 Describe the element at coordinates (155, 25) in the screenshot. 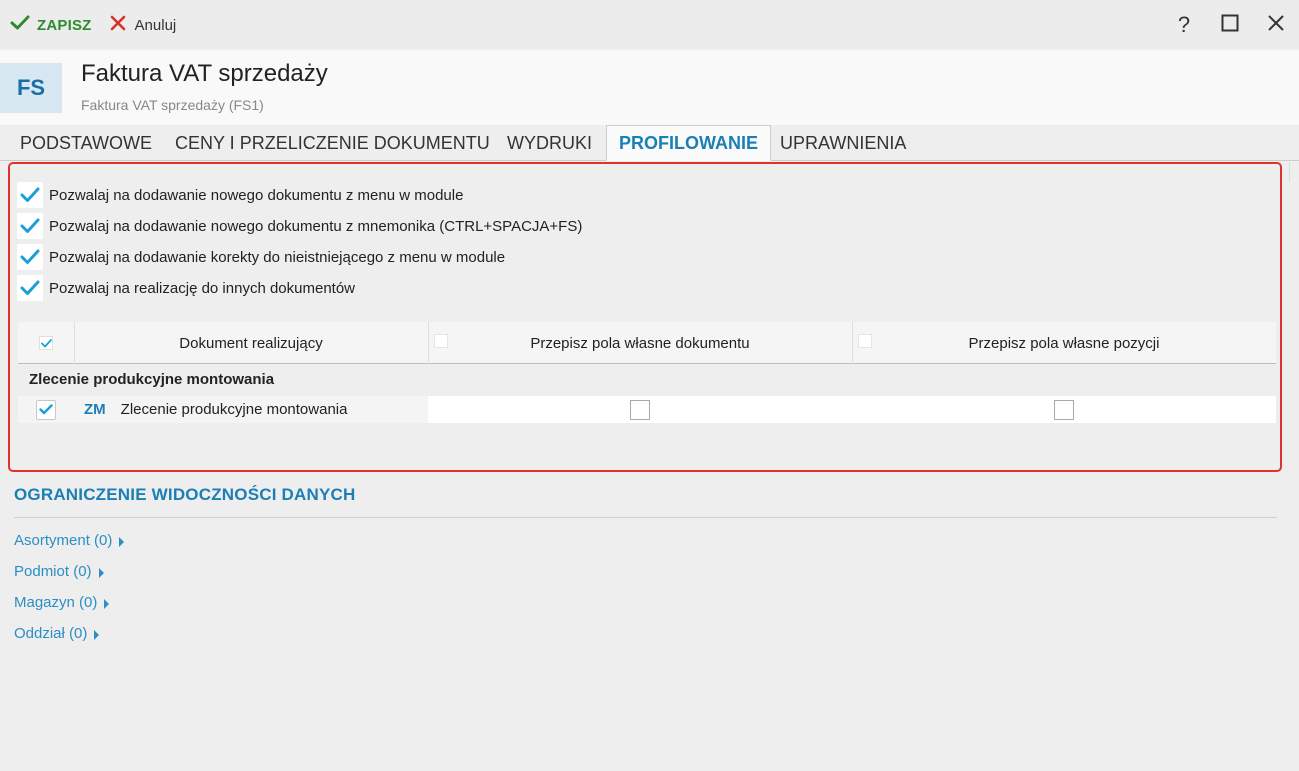

I see `cancel-label: Anuluj` at that location.